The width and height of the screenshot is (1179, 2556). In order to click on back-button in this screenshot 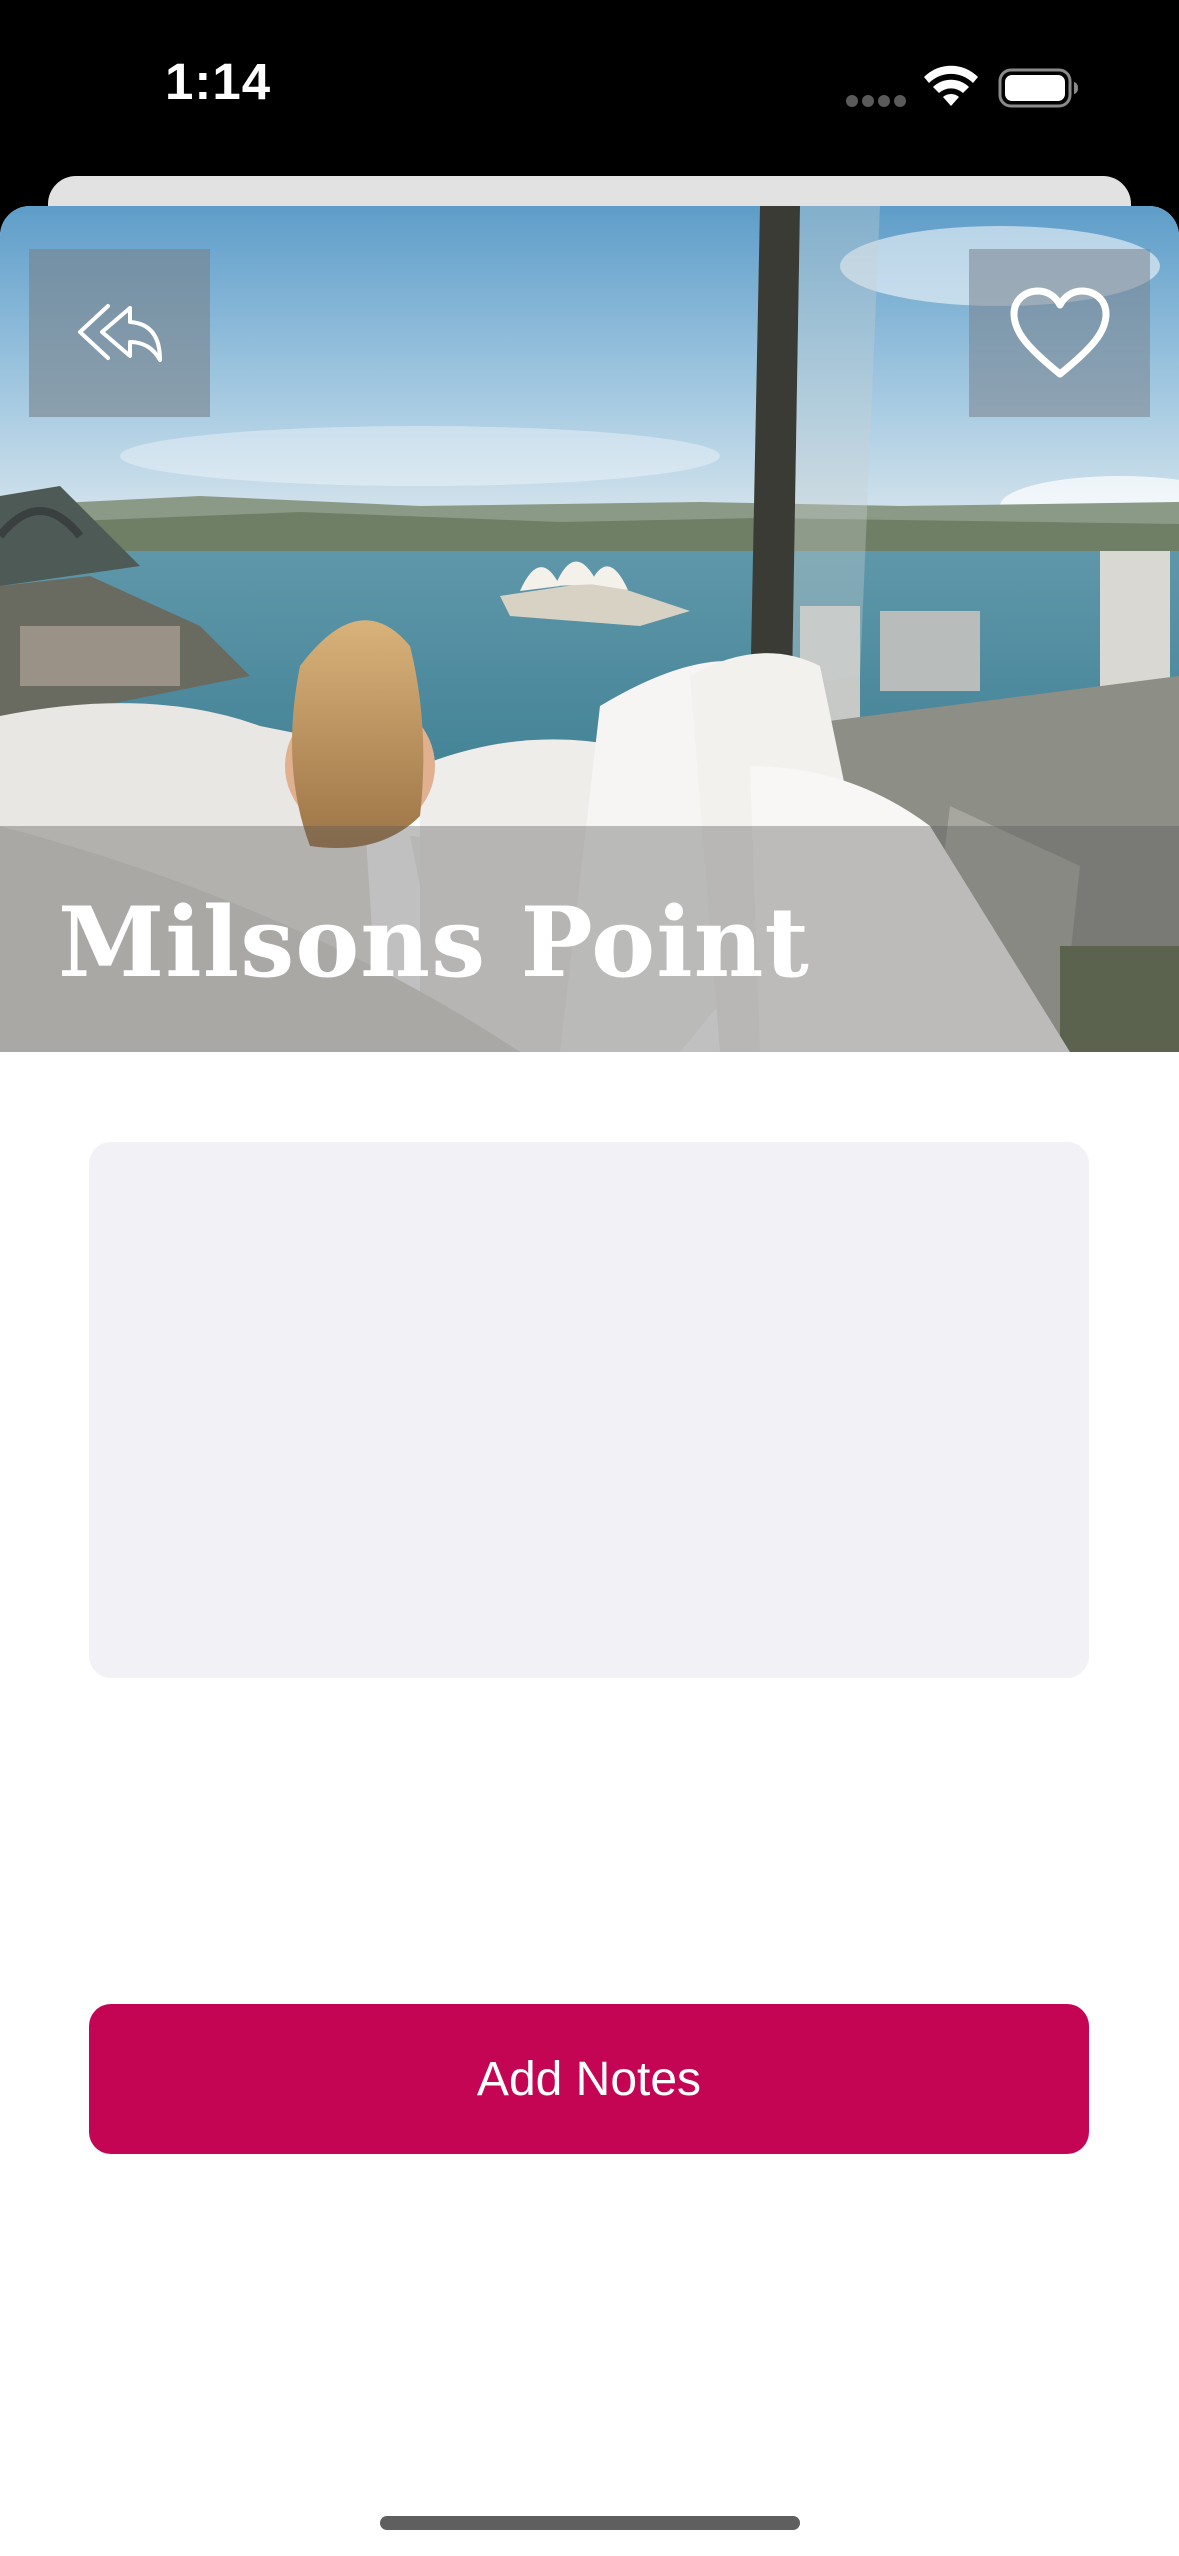, I will do `click(119, 333)`.